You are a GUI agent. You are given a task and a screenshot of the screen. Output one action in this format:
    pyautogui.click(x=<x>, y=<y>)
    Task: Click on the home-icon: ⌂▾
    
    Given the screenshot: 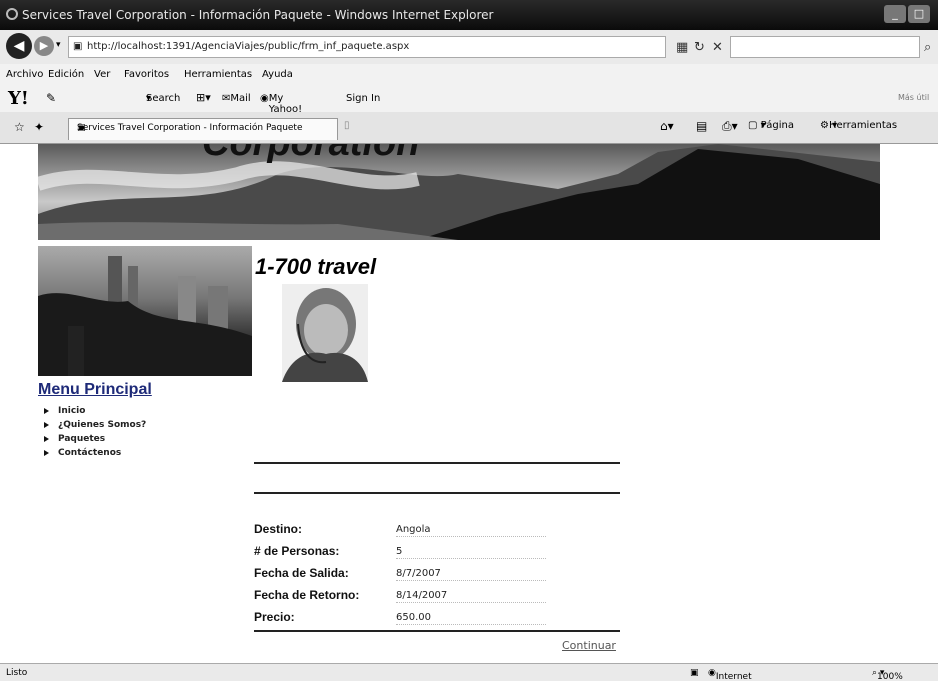 What is the action you would take?
    pyautogui.click(x=667, y=126)
    